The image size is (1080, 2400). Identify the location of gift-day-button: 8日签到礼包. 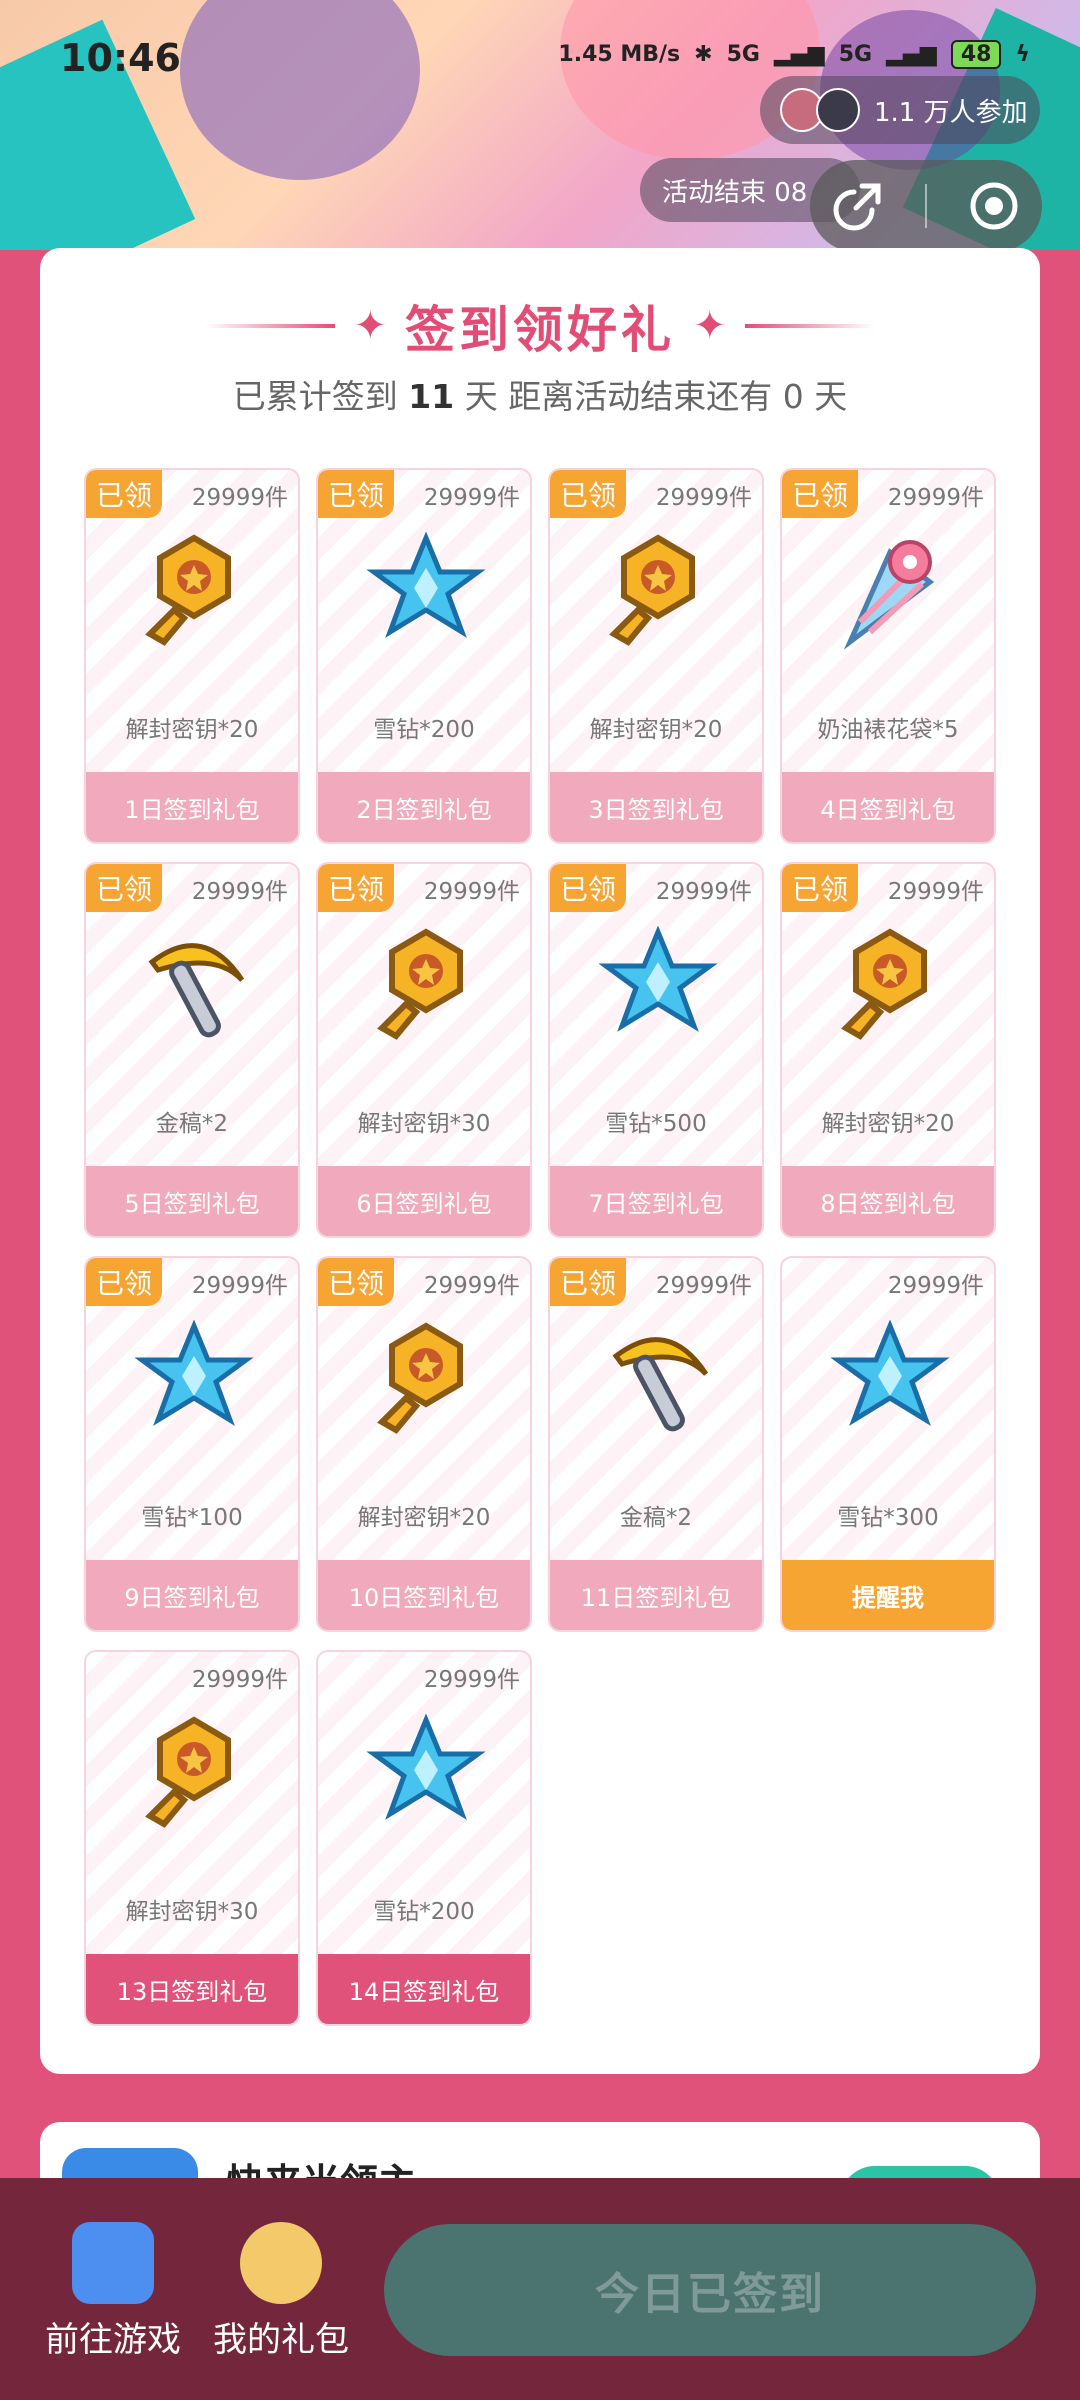
(888, 1201).